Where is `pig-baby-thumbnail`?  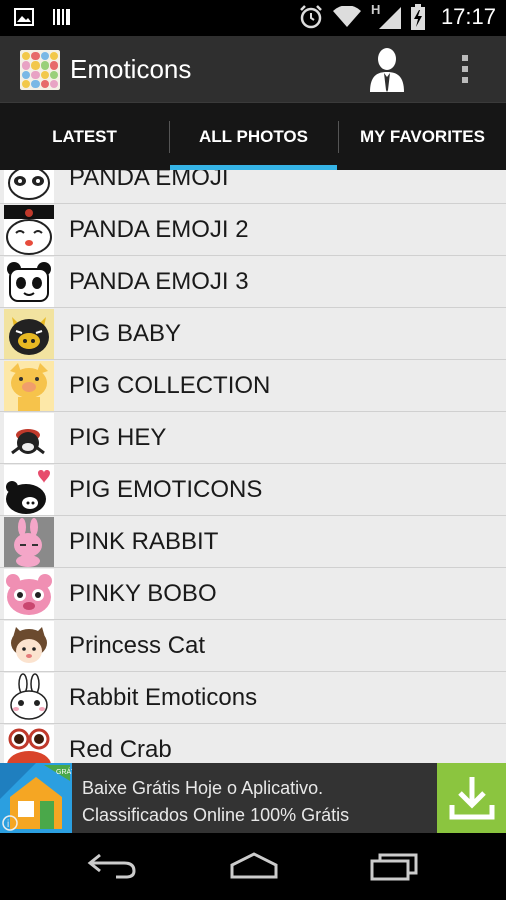
pig-baby-thumbnail is located at coordinates (29, 334).